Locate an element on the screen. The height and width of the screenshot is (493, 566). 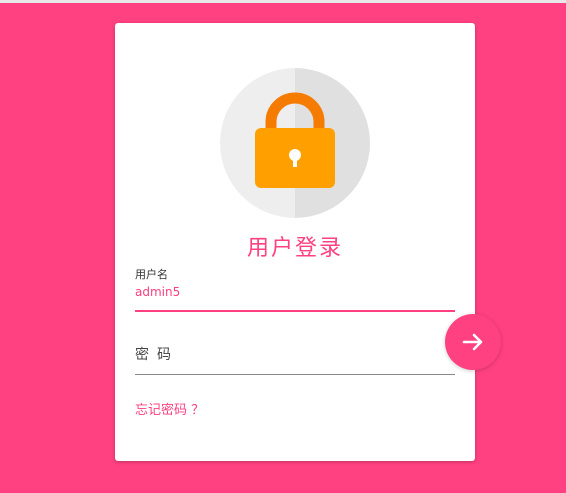
top-border is located at coordinates (283, 1).